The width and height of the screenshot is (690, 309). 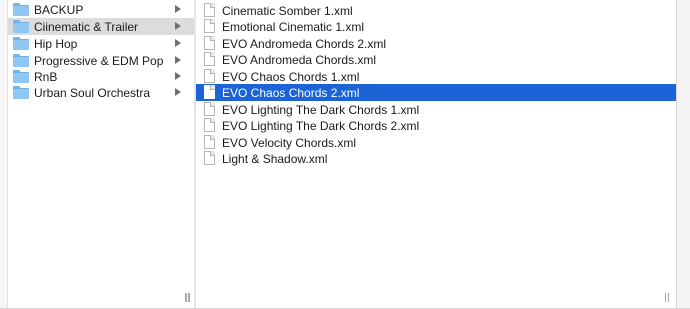 I want to click on folder-label: Progressive & EDM Pop, so click(x=99, y=61).